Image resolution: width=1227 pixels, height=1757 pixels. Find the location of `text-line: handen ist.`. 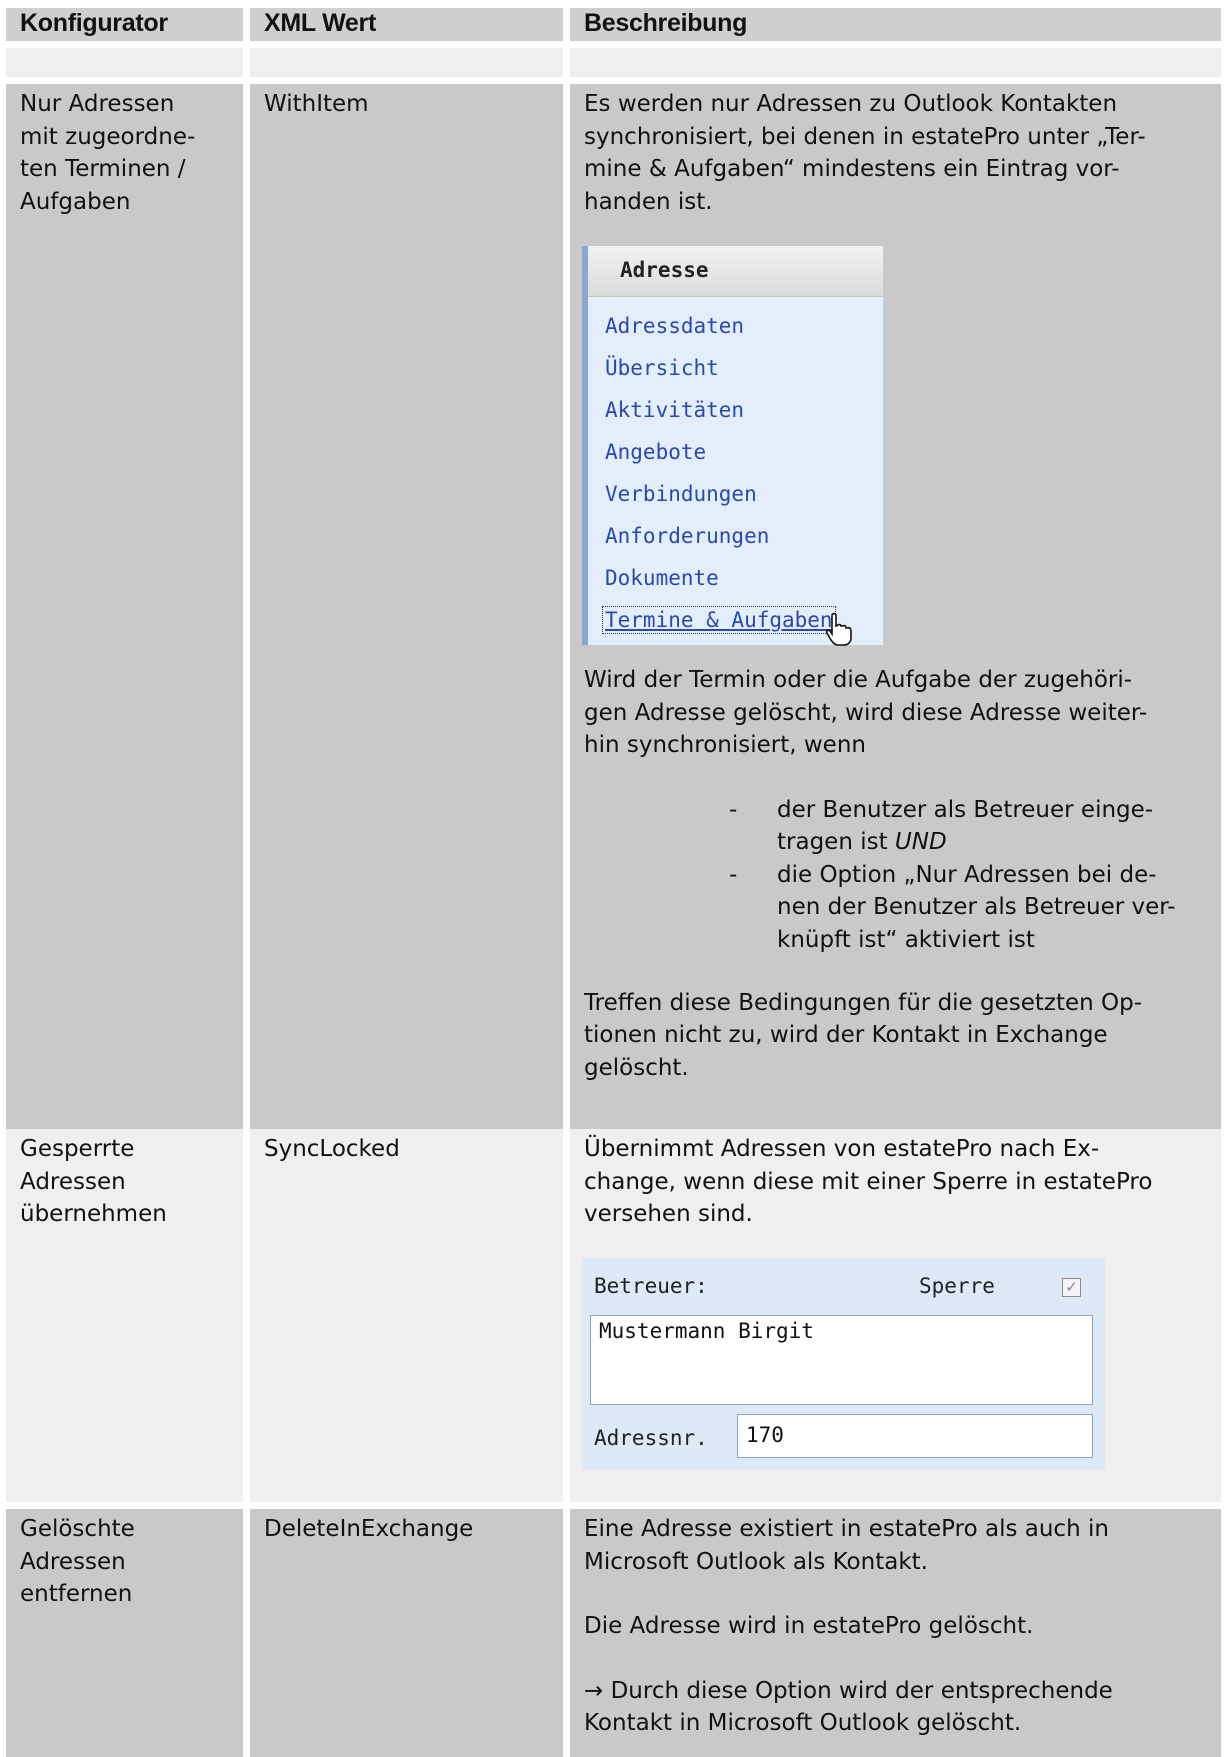

text-line: handen ist. is located at coordinates (648, 201).